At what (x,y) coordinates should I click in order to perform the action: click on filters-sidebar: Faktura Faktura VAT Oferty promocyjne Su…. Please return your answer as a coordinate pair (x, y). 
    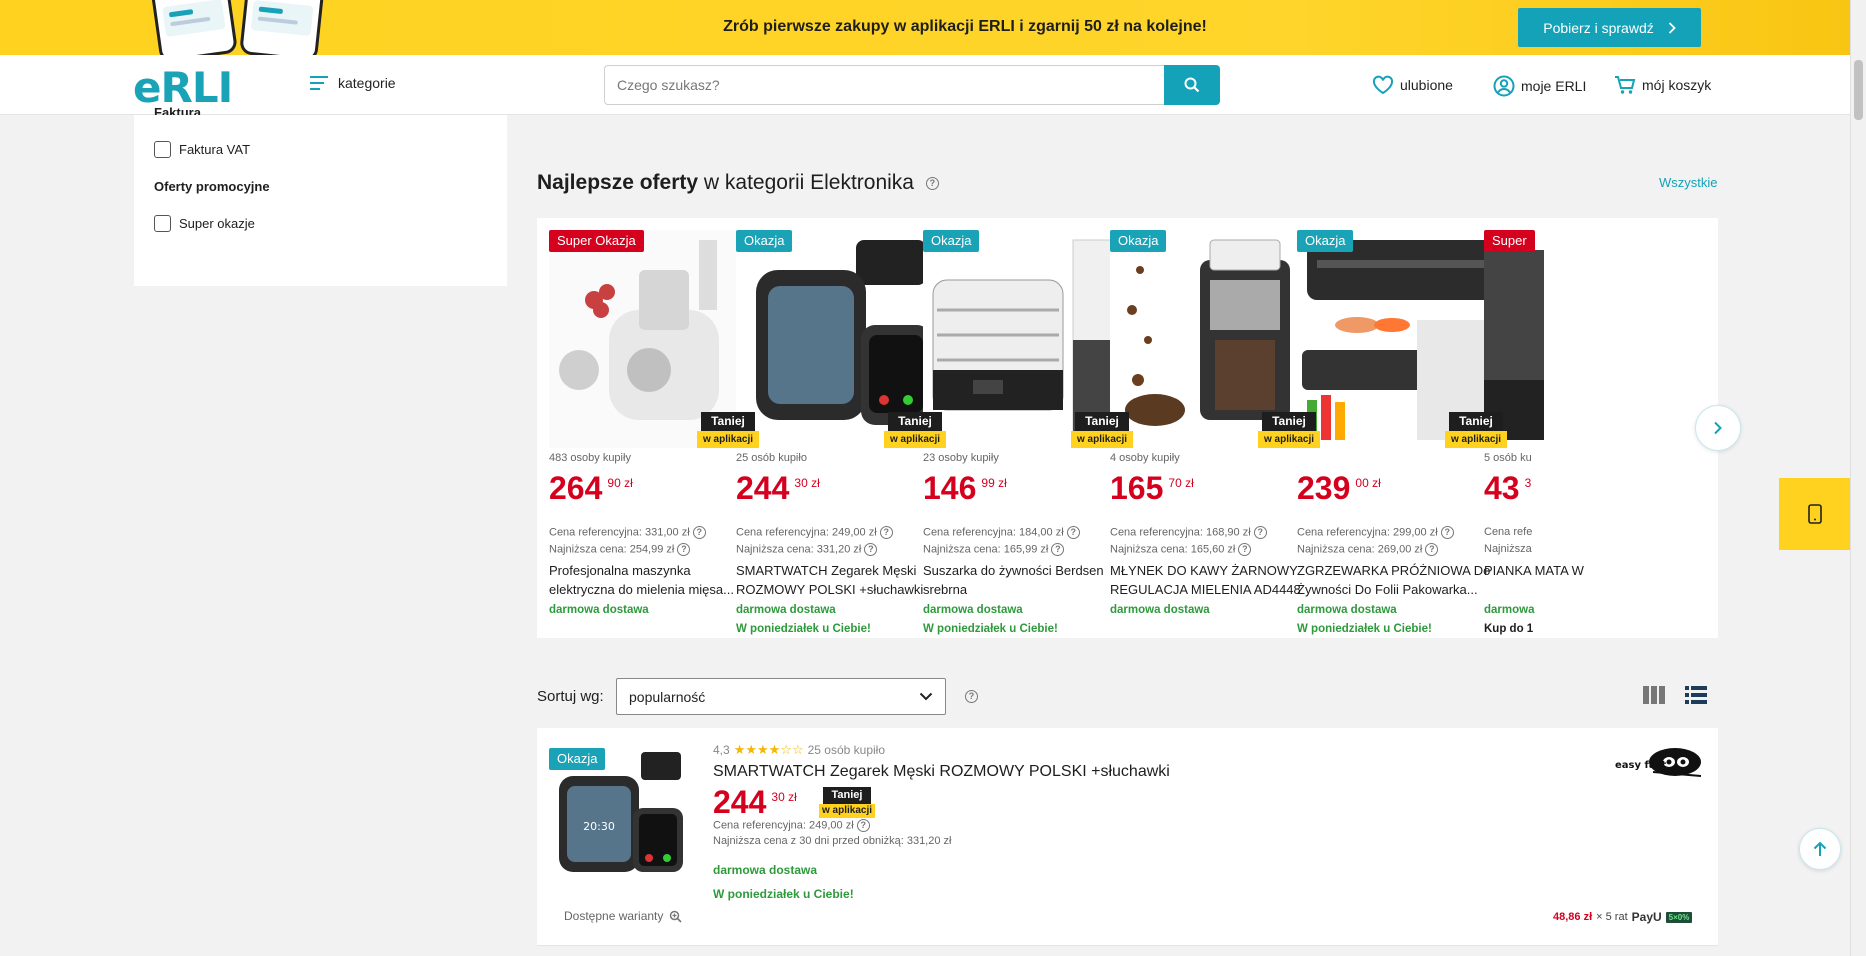
    Looking at the image, I should click on (320, 195).